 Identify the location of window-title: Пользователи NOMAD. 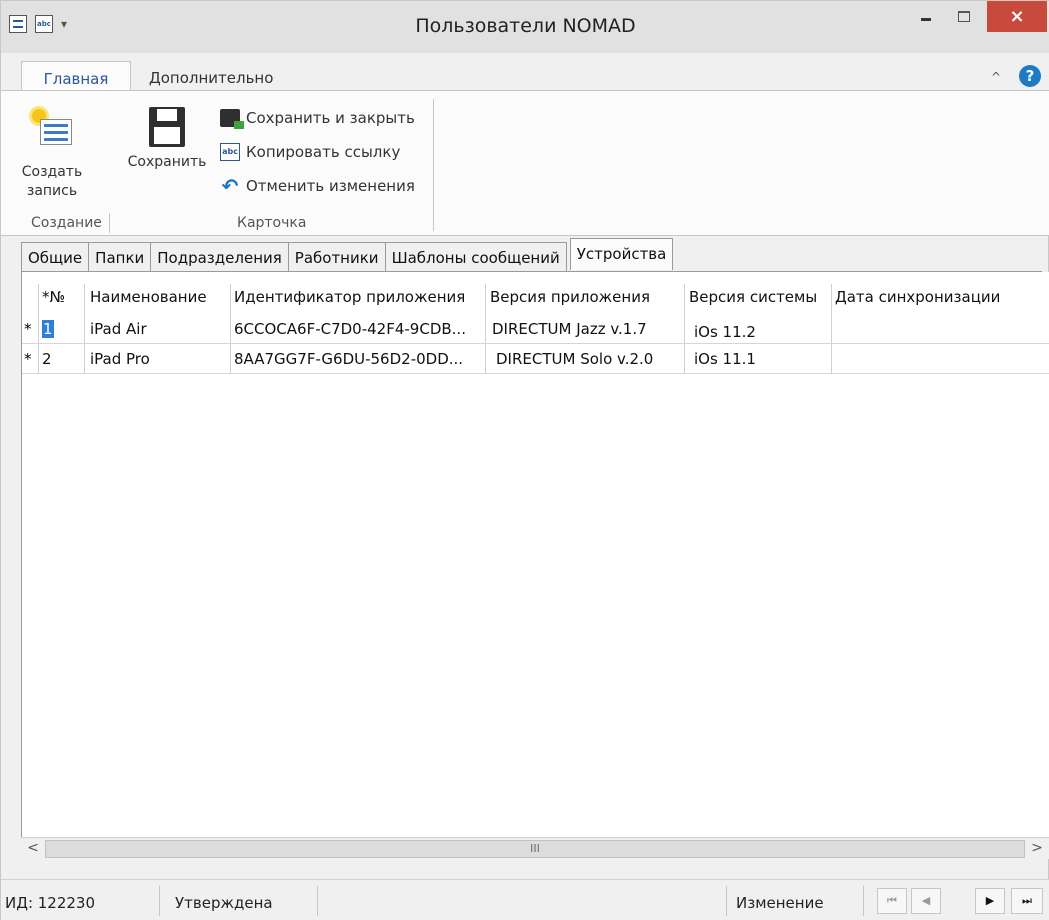
(525, 26).